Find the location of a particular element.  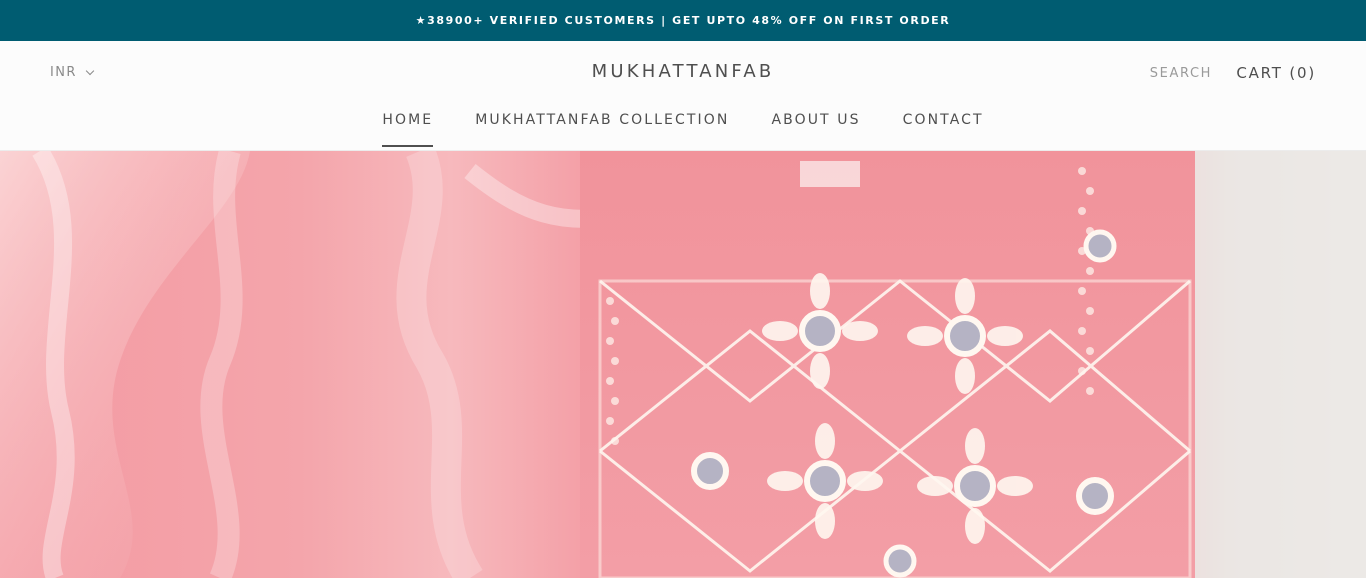

nav-item-about-us: ABOUT US is located at coordinates (815, 129).